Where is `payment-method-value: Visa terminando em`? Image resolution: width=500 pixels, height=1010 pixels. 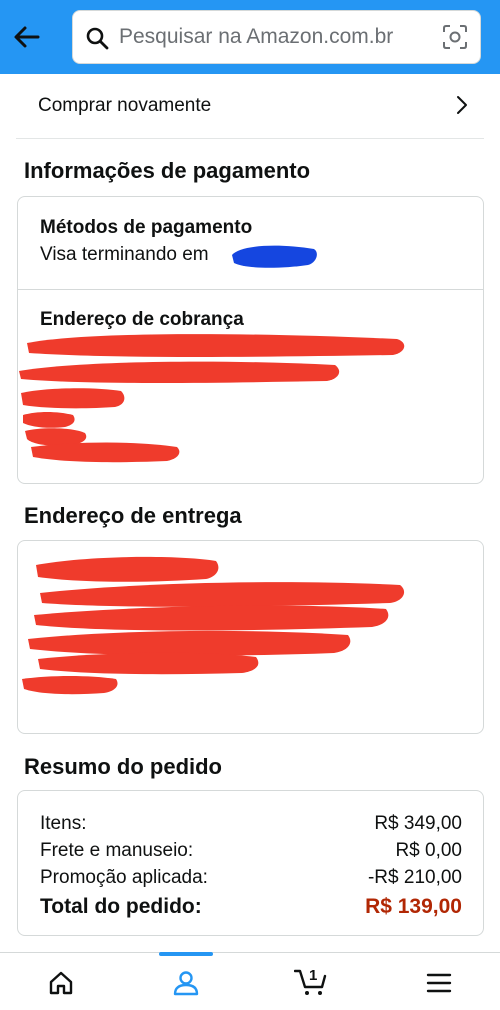
payment-method-value: Visa terminando em is located at coordinates (124, 254).